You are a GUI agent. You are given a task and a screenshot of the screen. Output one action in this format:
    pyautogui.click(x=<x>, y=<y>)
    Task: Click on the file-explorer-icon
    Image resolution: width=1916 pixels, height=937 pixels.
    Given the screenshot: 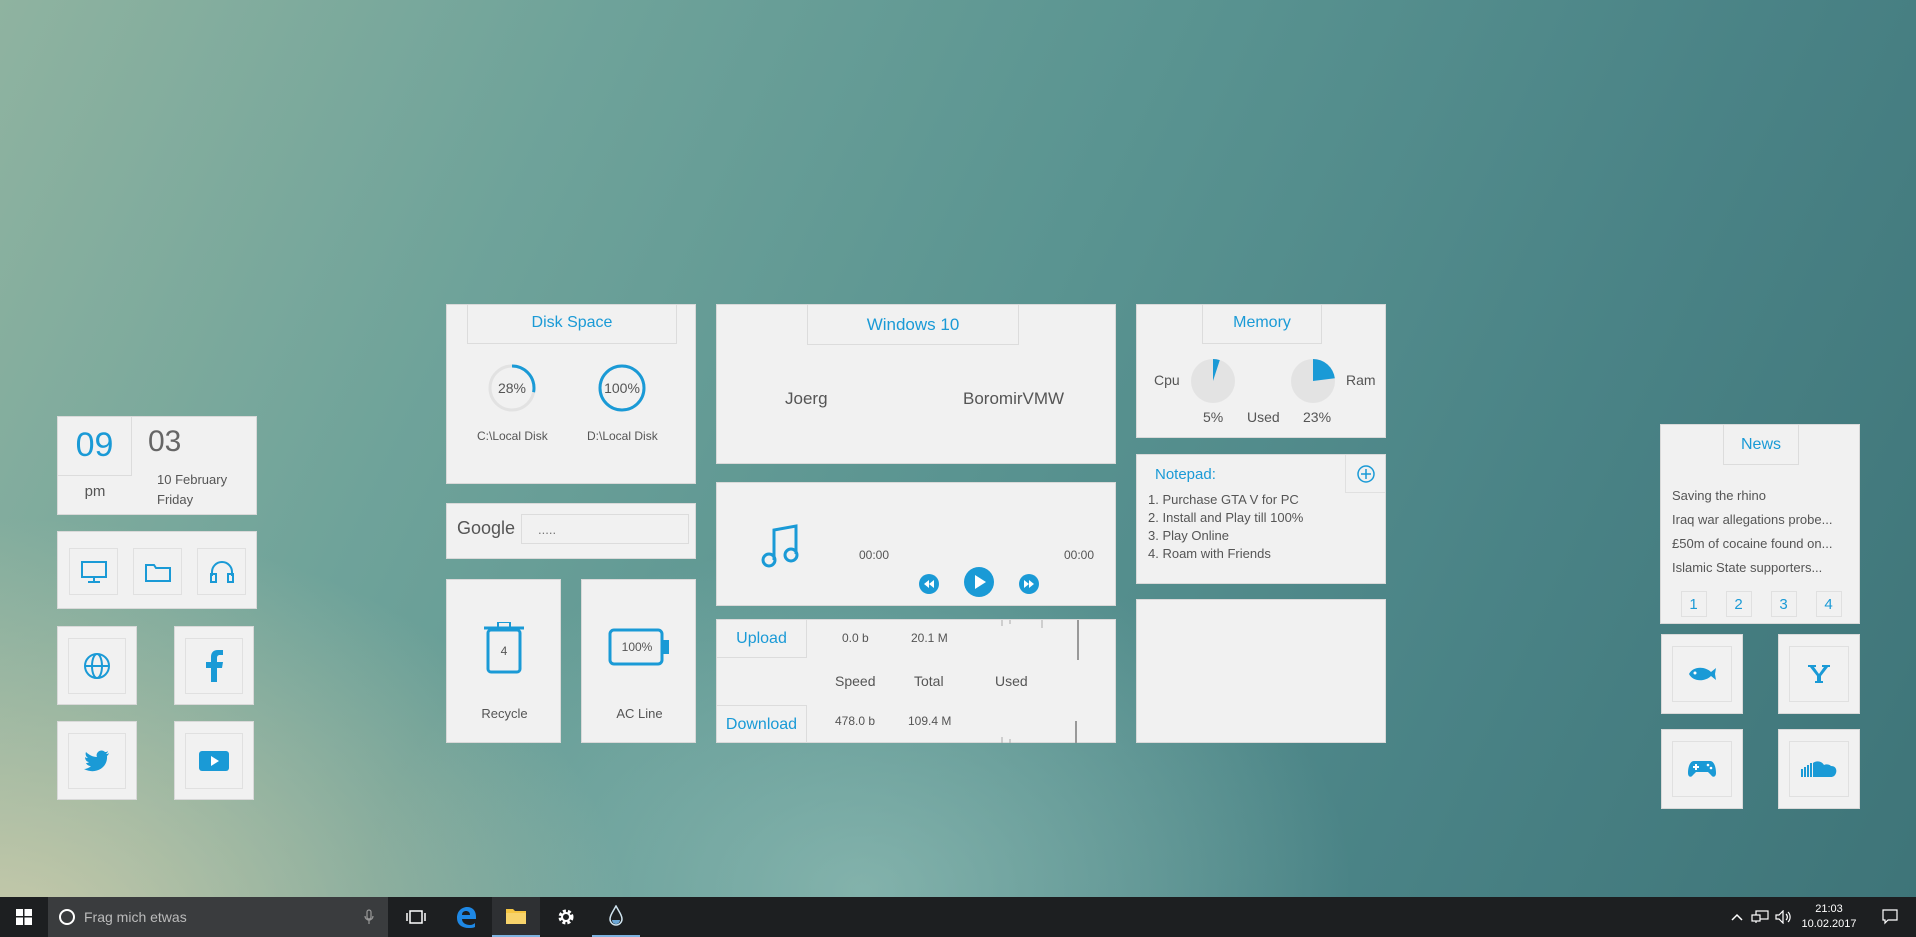 What is the action you would take?
    pyautogui.click(x=516, y=916)
    